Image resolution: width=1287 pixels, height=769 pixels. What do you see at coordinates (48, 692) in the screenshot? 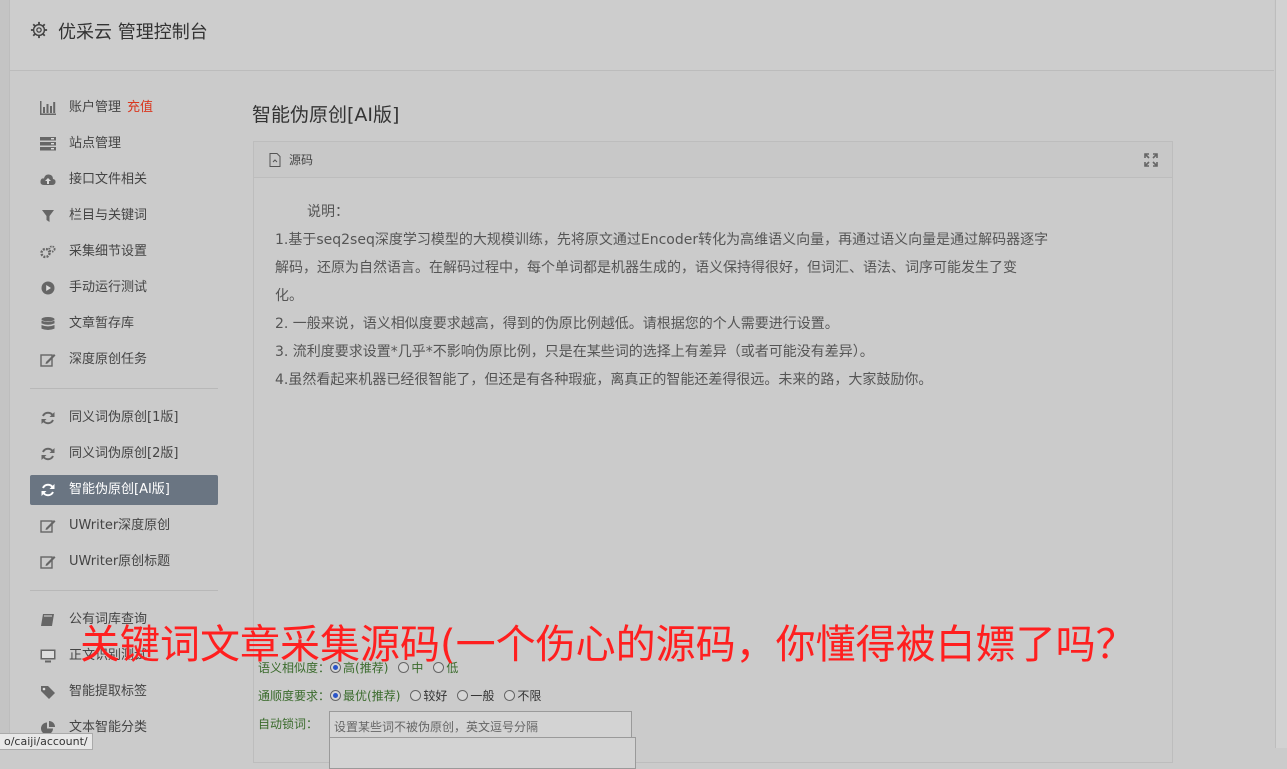
I see `tag-icon` at bounding box center [48, 692].